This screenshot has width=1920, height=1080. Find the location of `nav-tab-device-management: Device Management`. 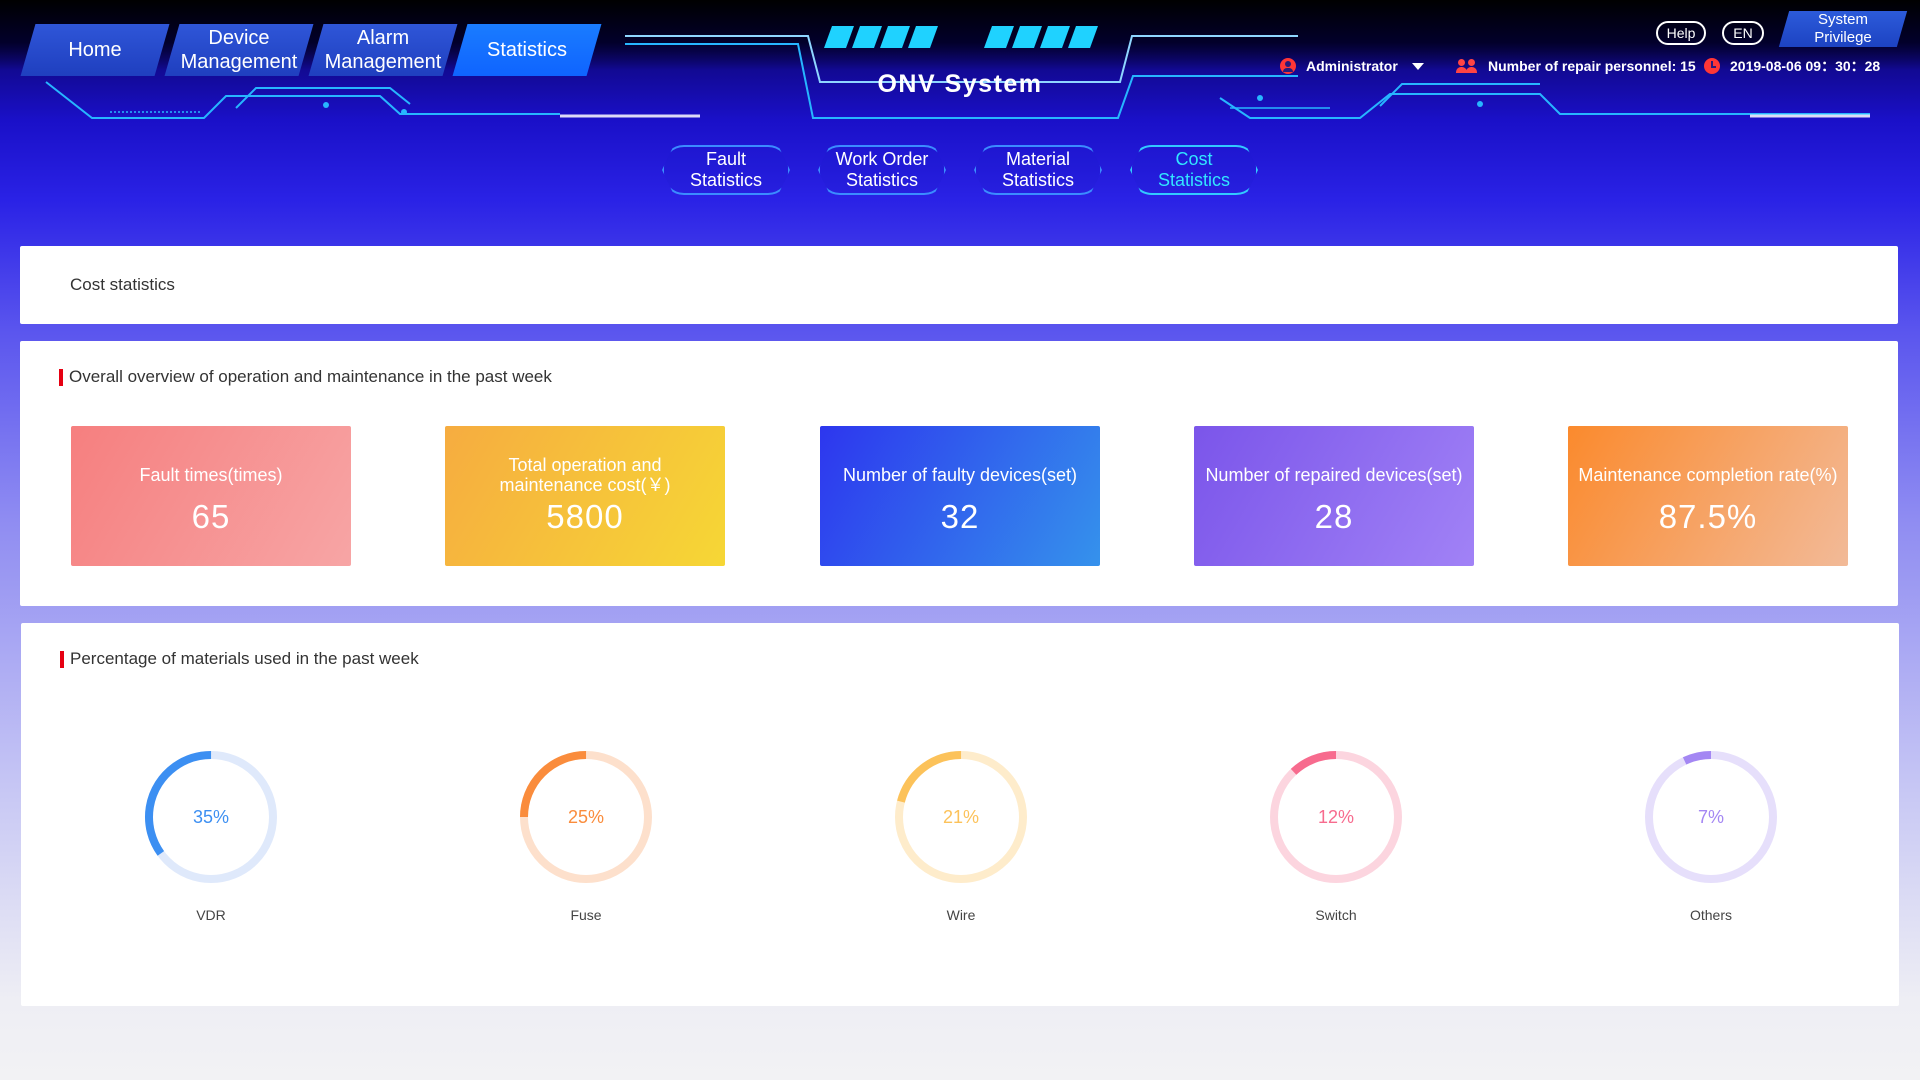

nav-tab-device-management: Device Management is located at coordinates (239, 50).